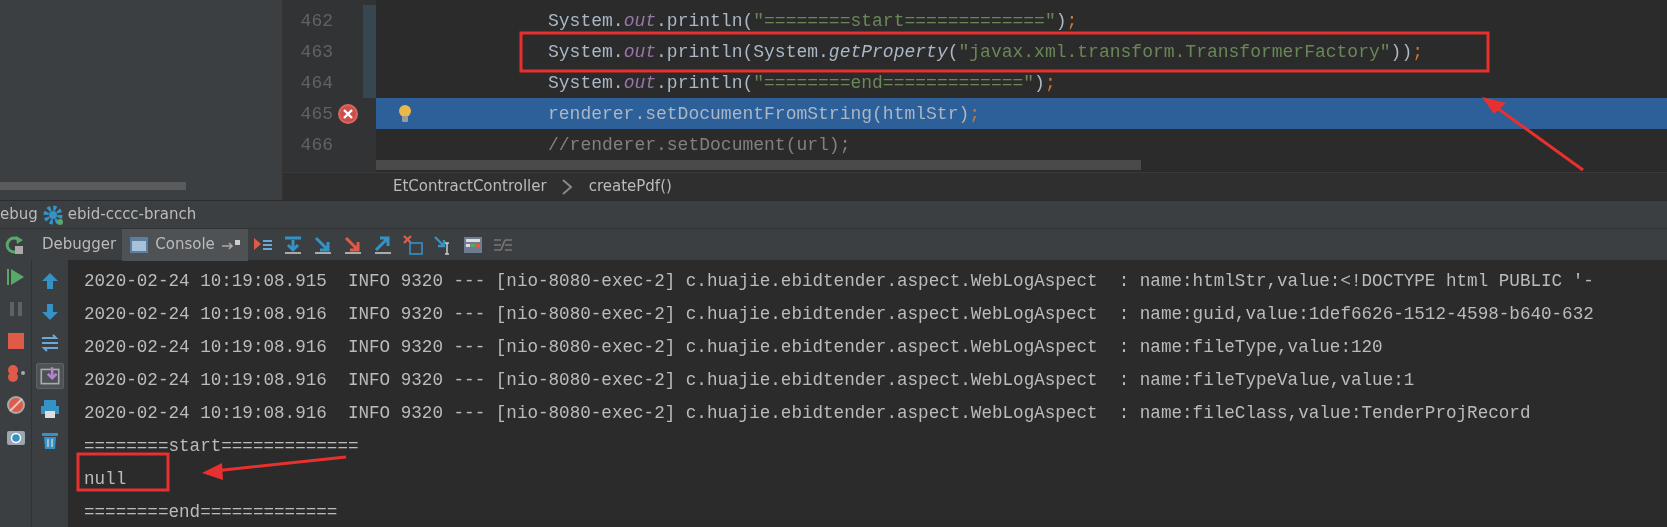  What do you see at coordinates (211, 512) in the screenshot?
I see `console-line: ========end=============` at bounding box center [211, 512].